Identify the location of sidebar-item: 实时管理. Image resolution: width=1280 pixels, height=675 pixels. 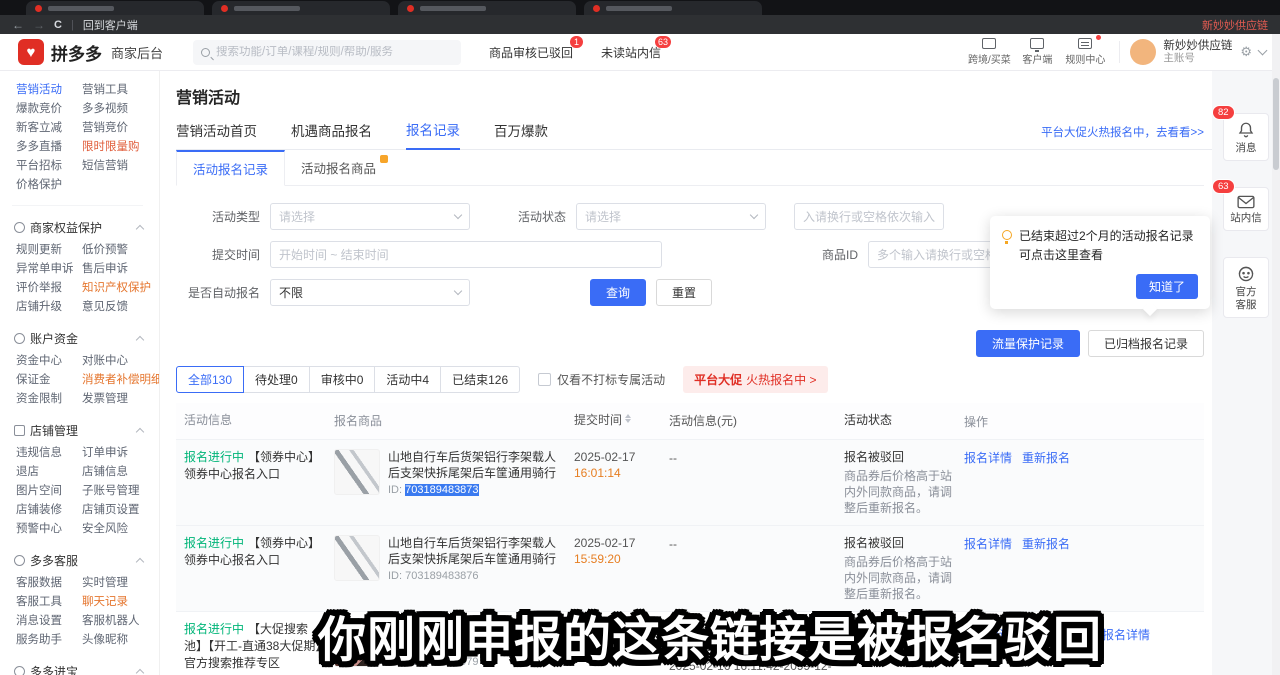
(117, 583).